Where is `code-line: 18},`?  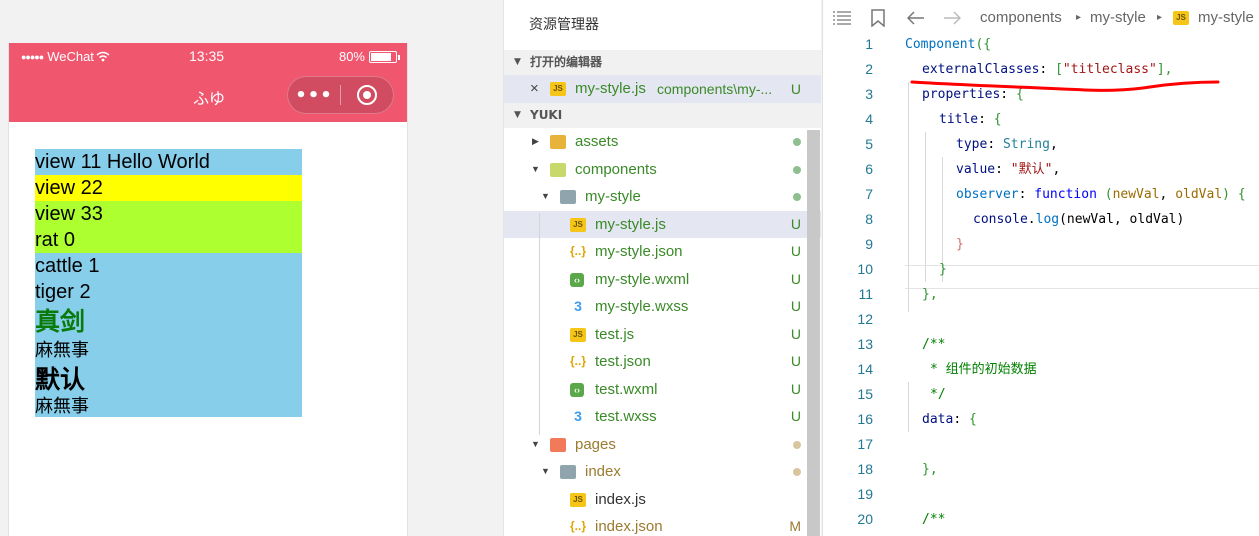 code-line: 18}, is located at coordinates (1041, 469).